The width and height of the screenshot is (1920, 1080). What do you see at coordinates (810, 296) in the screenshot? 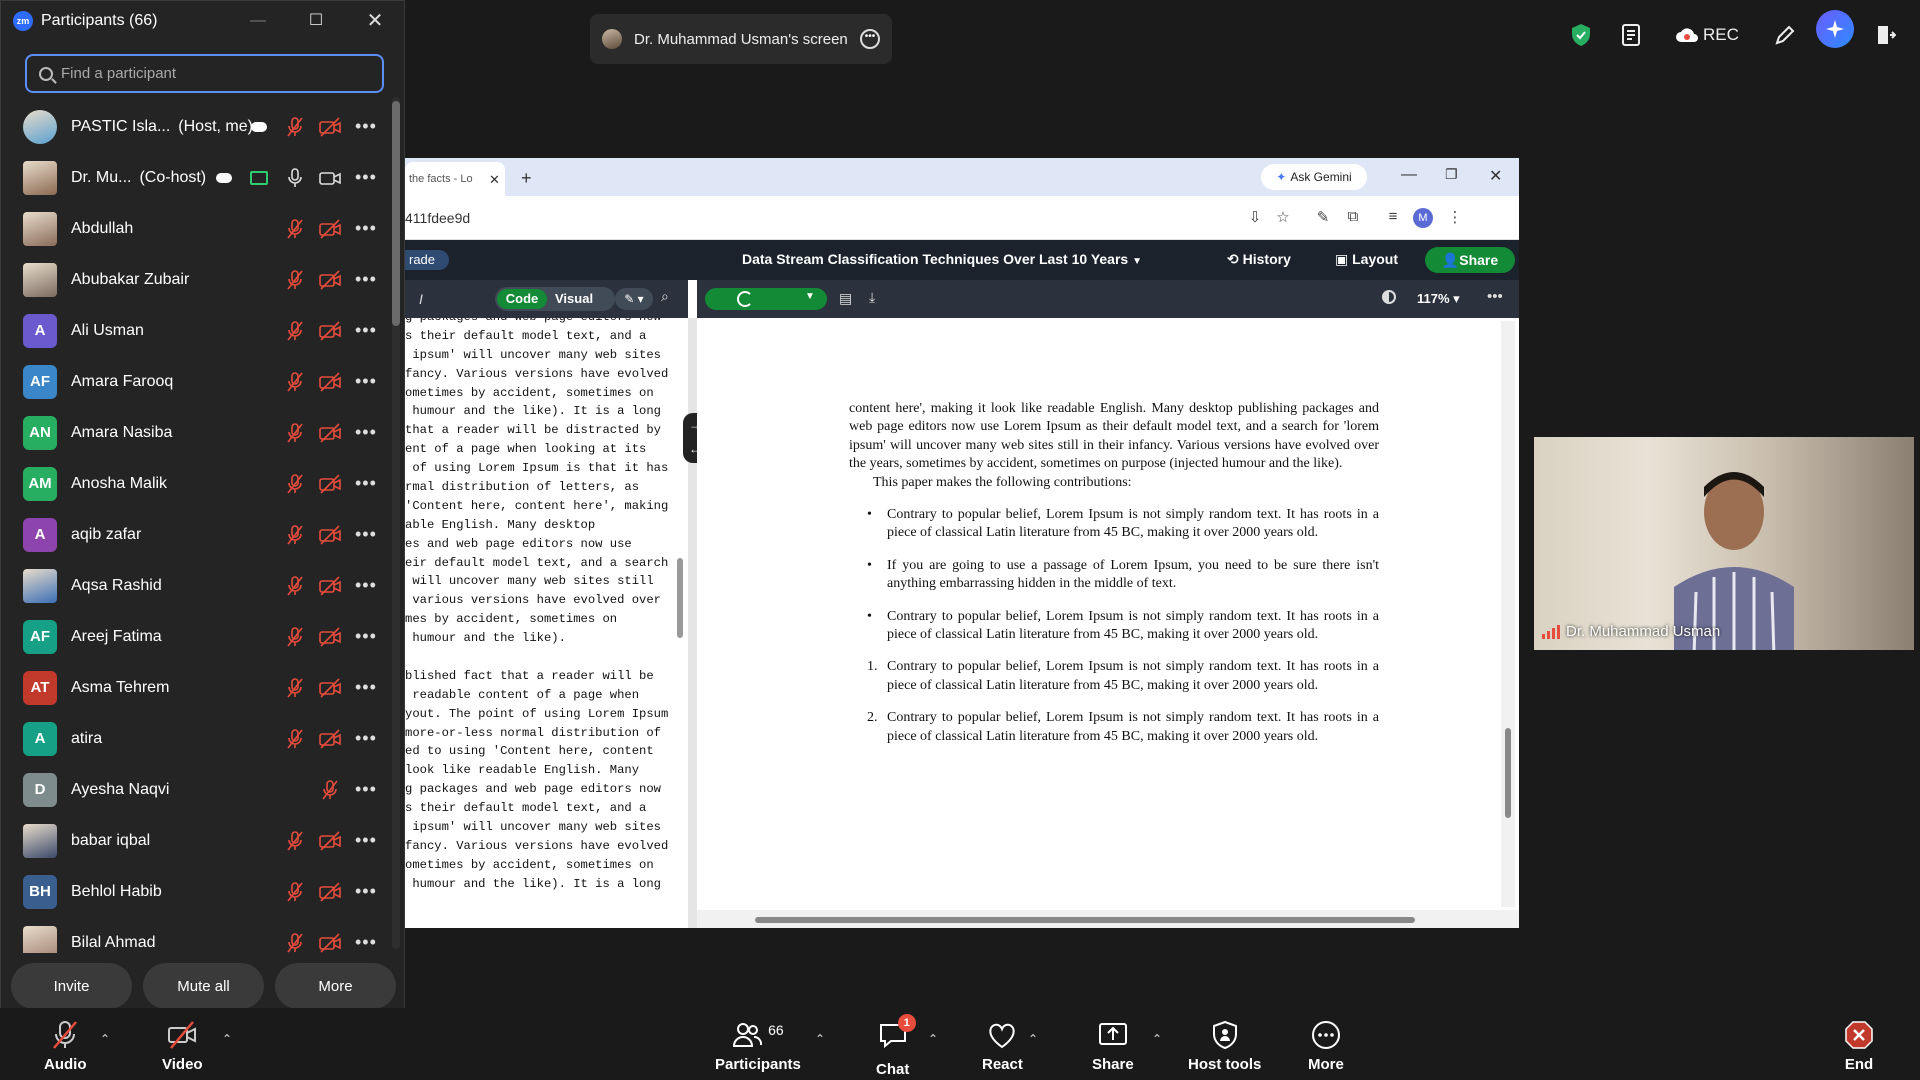
I see `chevron-down-icon: ▼` at bounding box center [810, 296].